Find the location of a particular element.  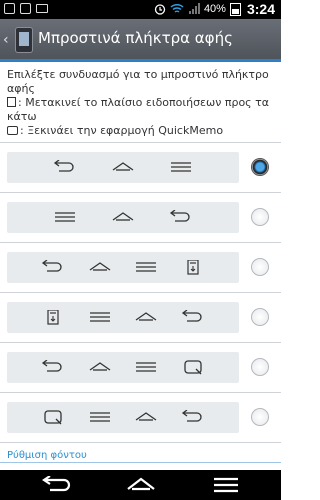

app-icon is located at coordinates (24, 40).